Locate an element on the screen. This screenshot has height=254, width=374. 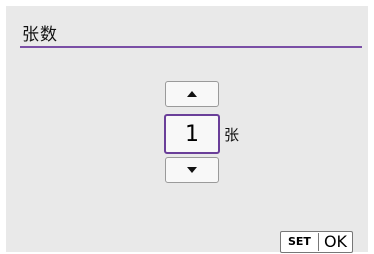
page-title: 张数 is located at coordinates (40, 35).